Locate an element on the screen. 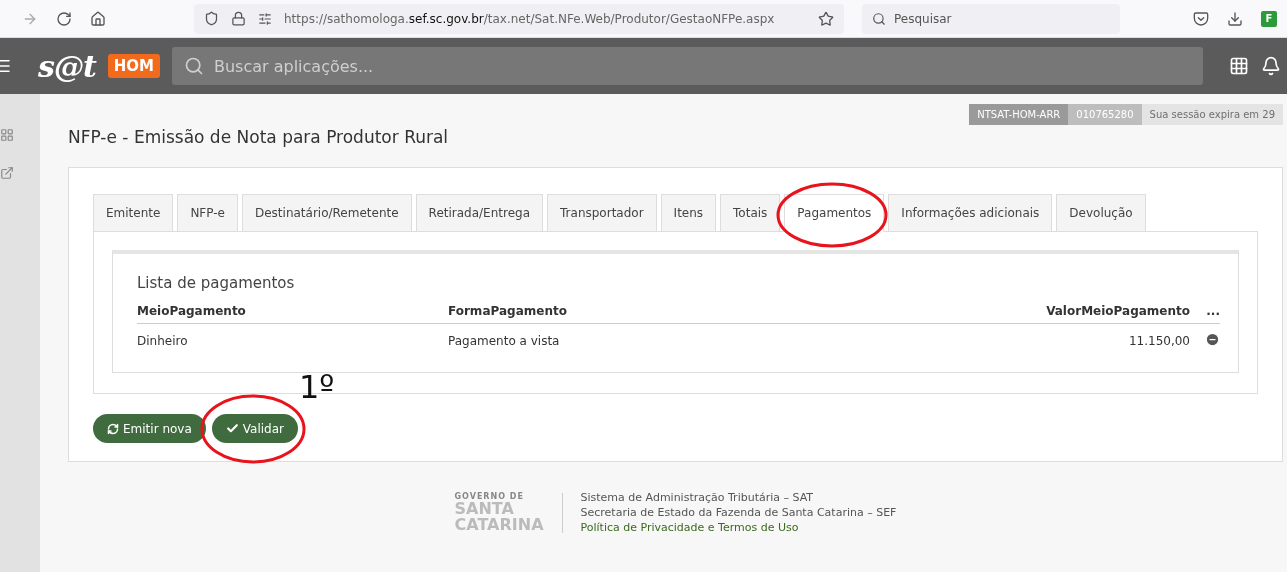 The image size is (1287, 572). government-logo: GOVERNO DE SANTA CATARINA is located at coordinates (508, 512).